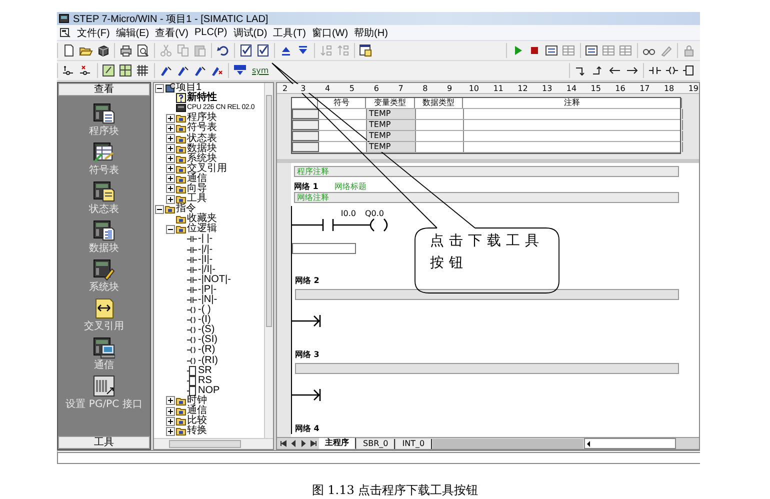  I want to click on chart-status-icon, so click(552, 50).